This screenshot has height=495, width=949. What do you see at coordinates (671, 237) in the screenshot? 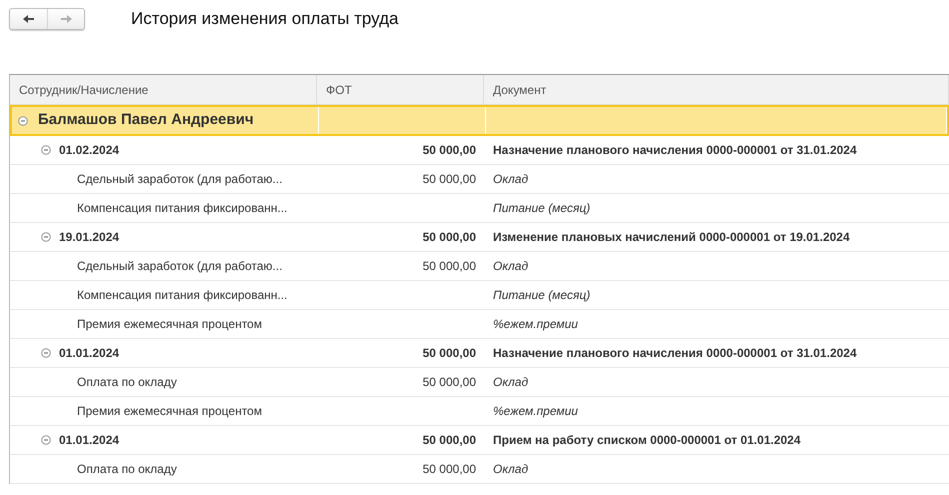
I see `document-cell: Изменение плановых начислений 0000-000001 от 19.01.2024` at bounding box center [671, 237].